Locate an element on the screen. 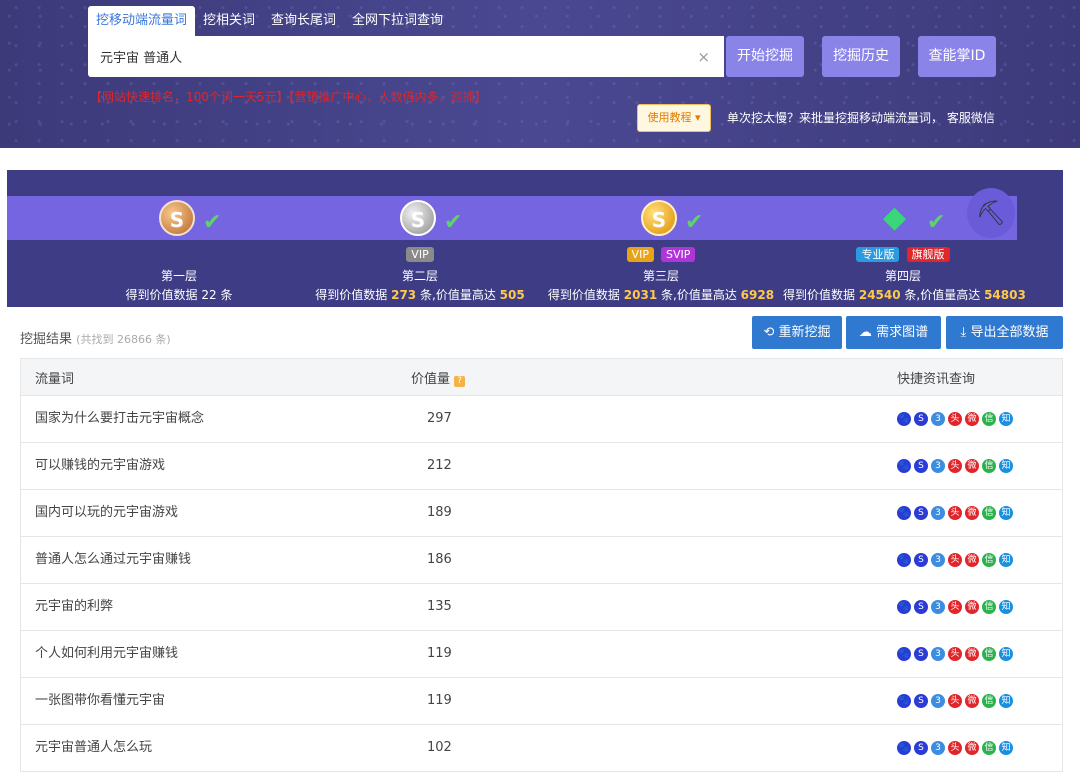 Image resolution: width=1080 pixels, height=774 pixels. search-box: × is located at coordinates (406, 56).